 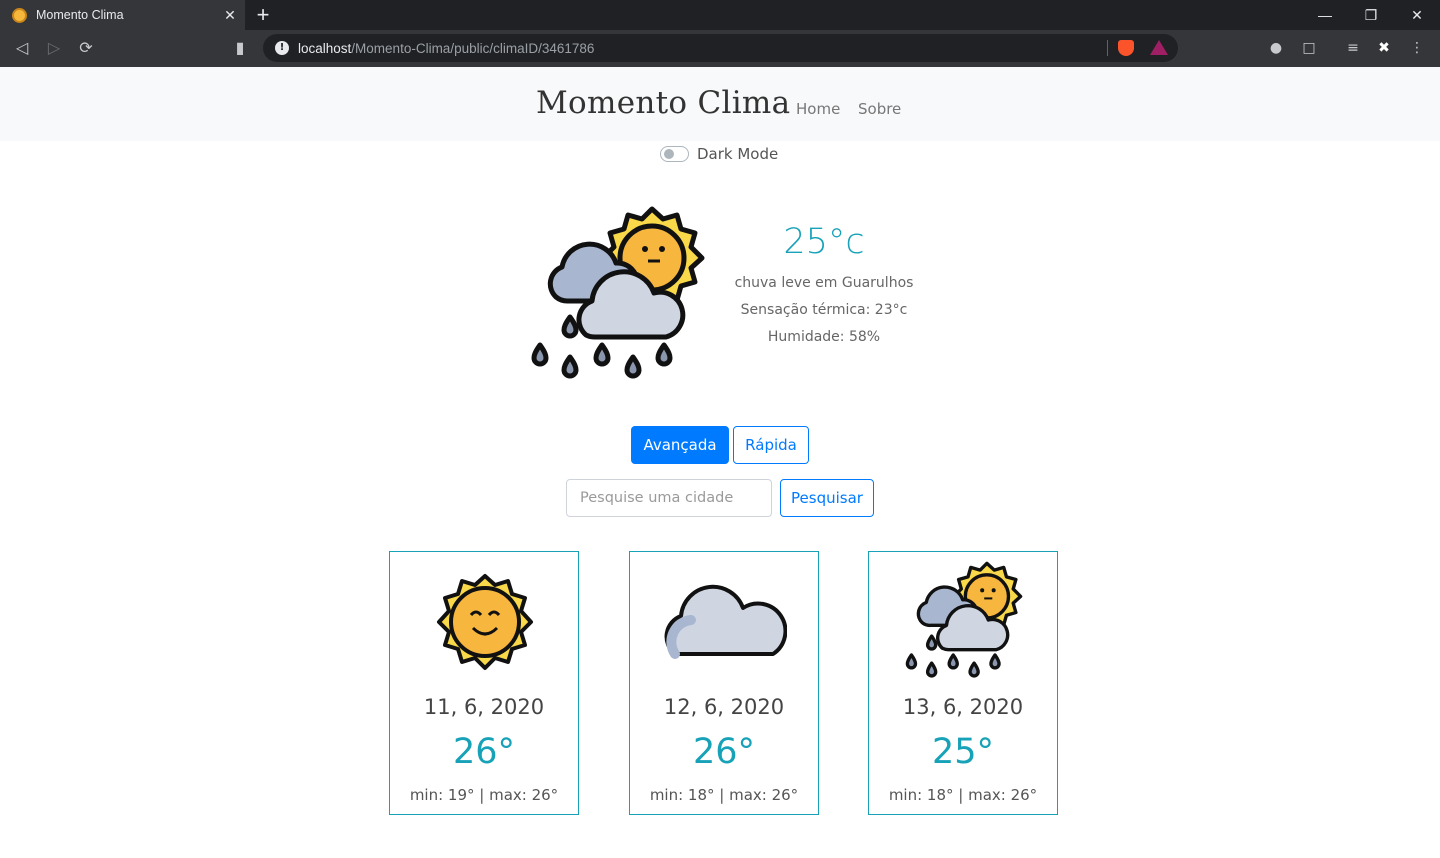 I want to click on tab-strip: Momento Clima ✕ + — ❐ ✕, so click(x=720, y=15).